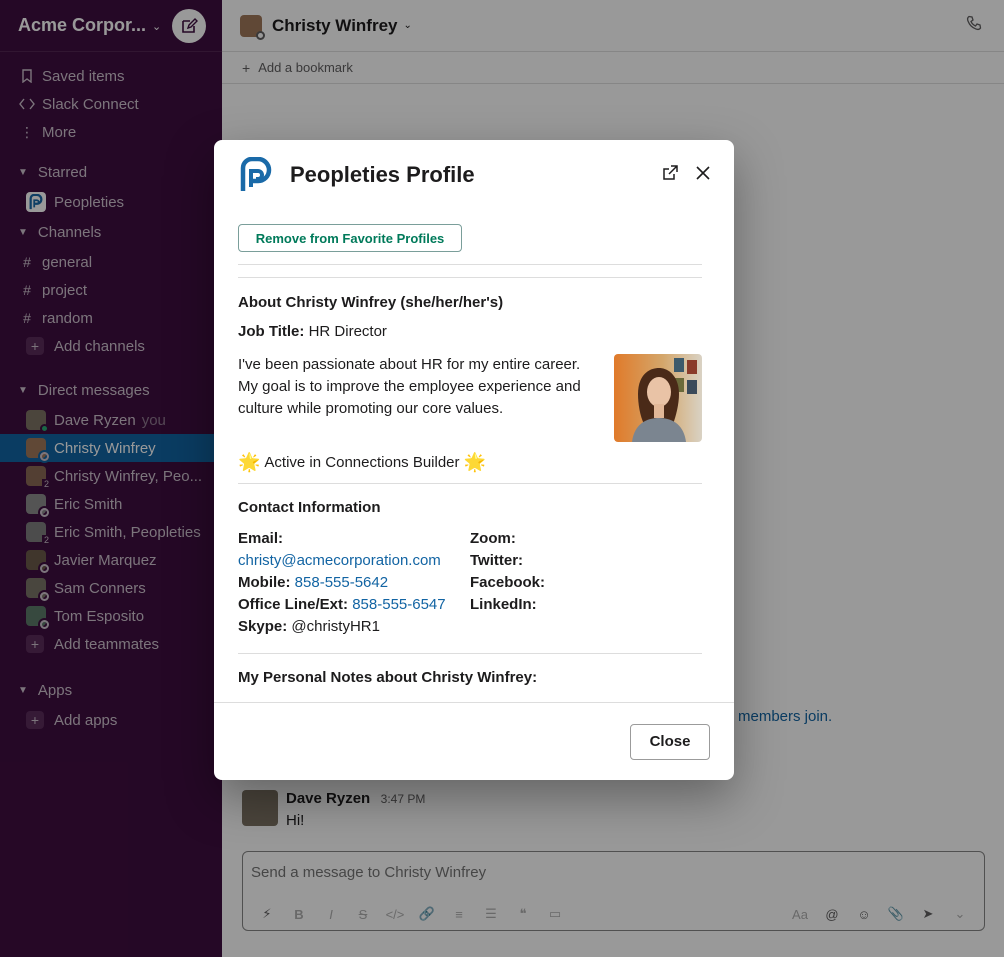 The image size is (1004, 957). Describe the element at coordinates (264, 582) in the screenshot. I see `mobile-label: Mobile:` at that location.